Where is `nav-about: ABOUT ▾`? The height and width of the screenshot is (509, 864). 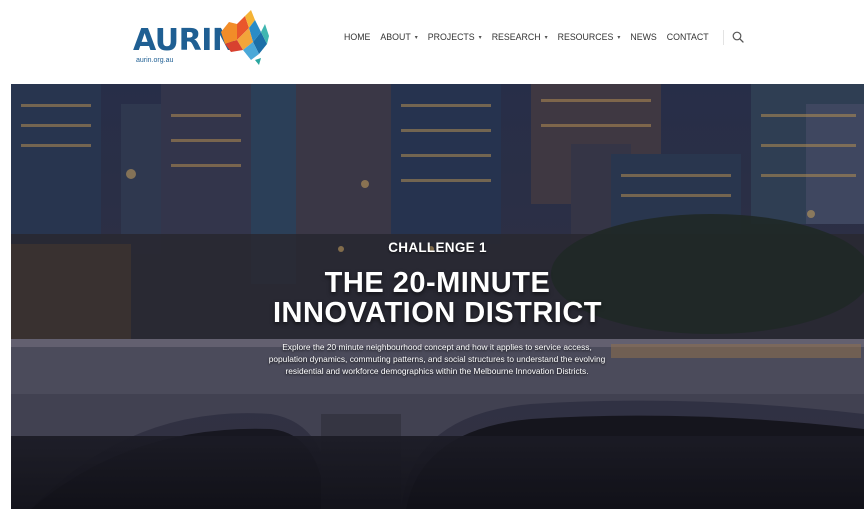 nav-about: ABOUT ▾ is located at coordinates (398, 37).